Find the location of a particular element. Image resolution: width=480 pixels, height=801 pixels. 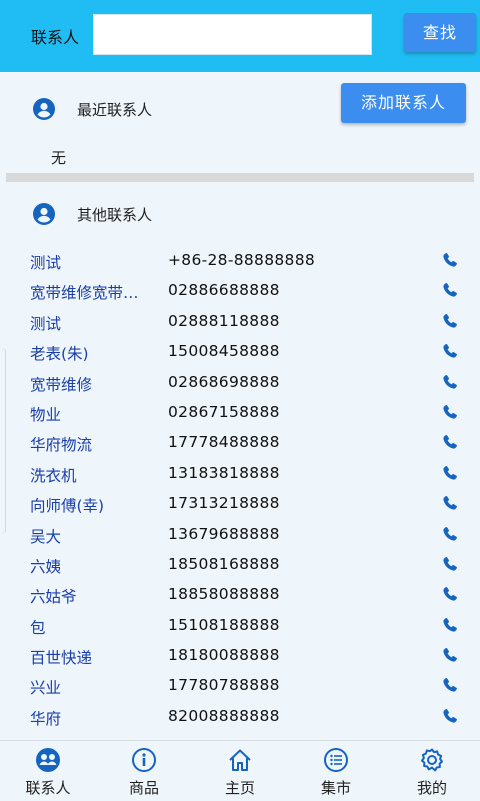

contact-row: 洗衣机 13183818888 is located at coordinates (240, 474).